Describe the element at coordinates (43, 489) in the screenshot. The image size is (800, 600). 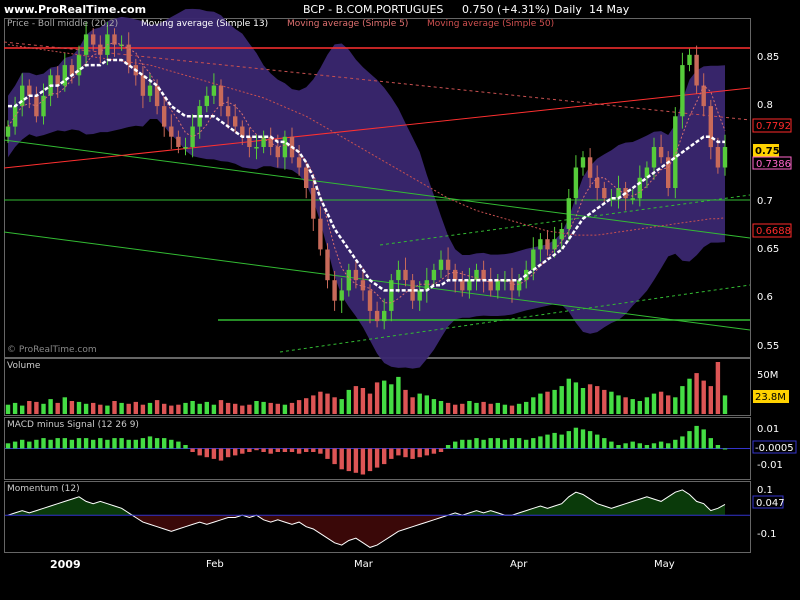
I see `legend-momentum: Momentum (12)` at that location.